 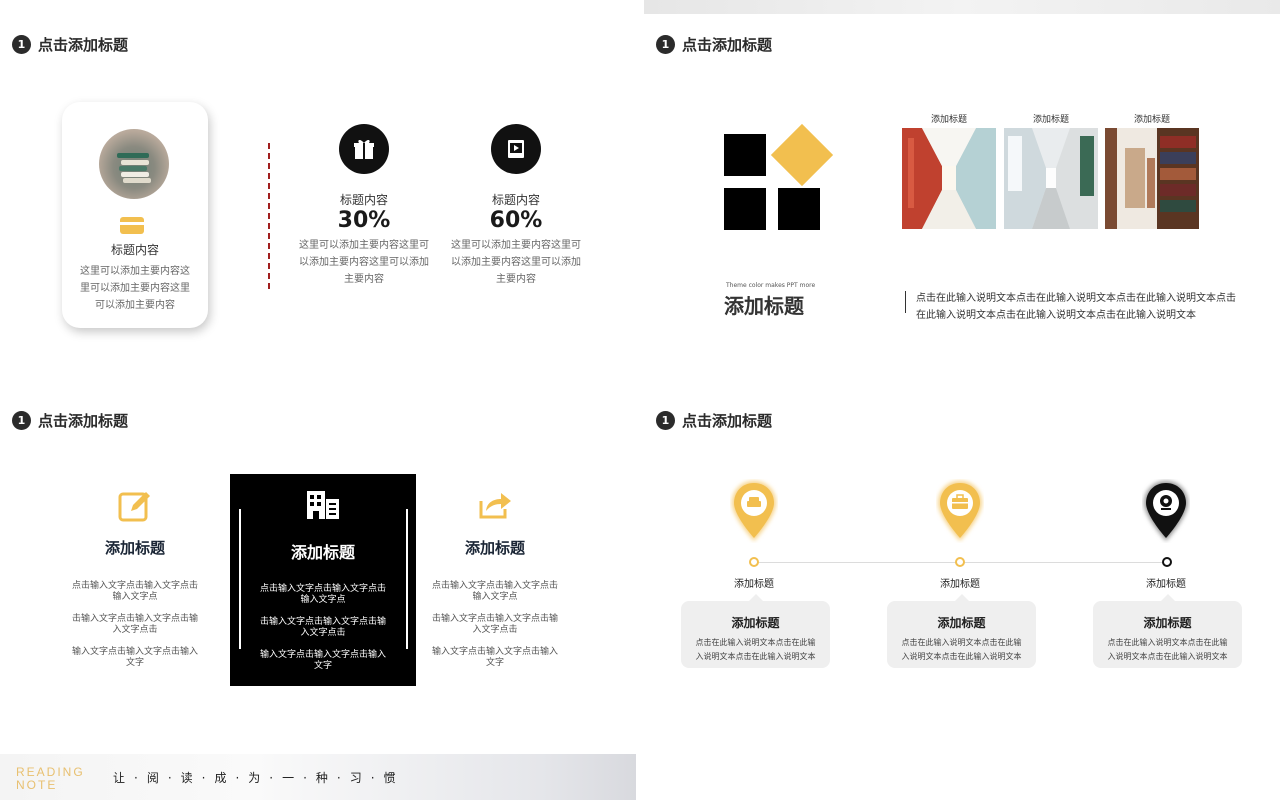 I want to click on card-title: 标题内容, so click(x=135, y=249).